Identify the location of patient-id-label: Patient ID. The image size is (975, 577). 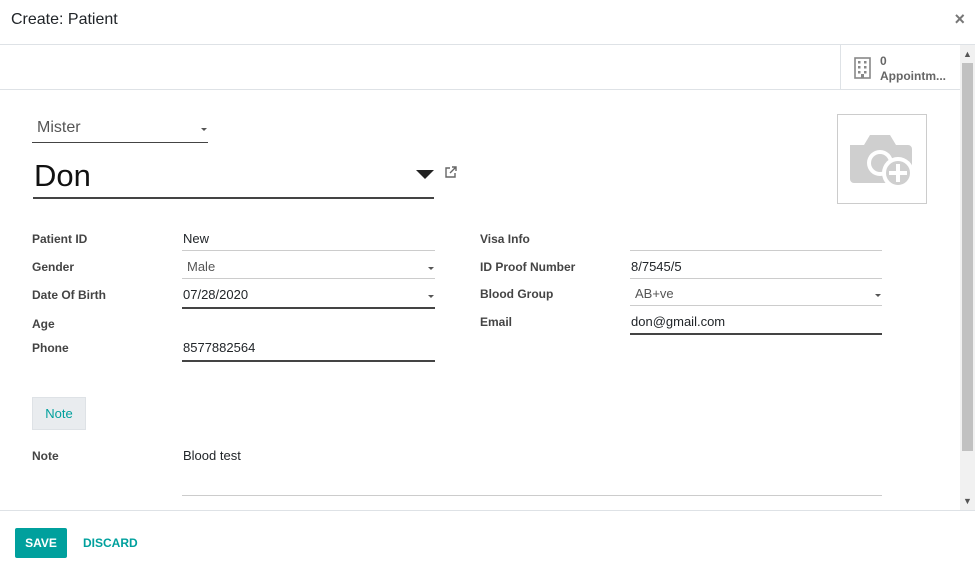
(60, 239).